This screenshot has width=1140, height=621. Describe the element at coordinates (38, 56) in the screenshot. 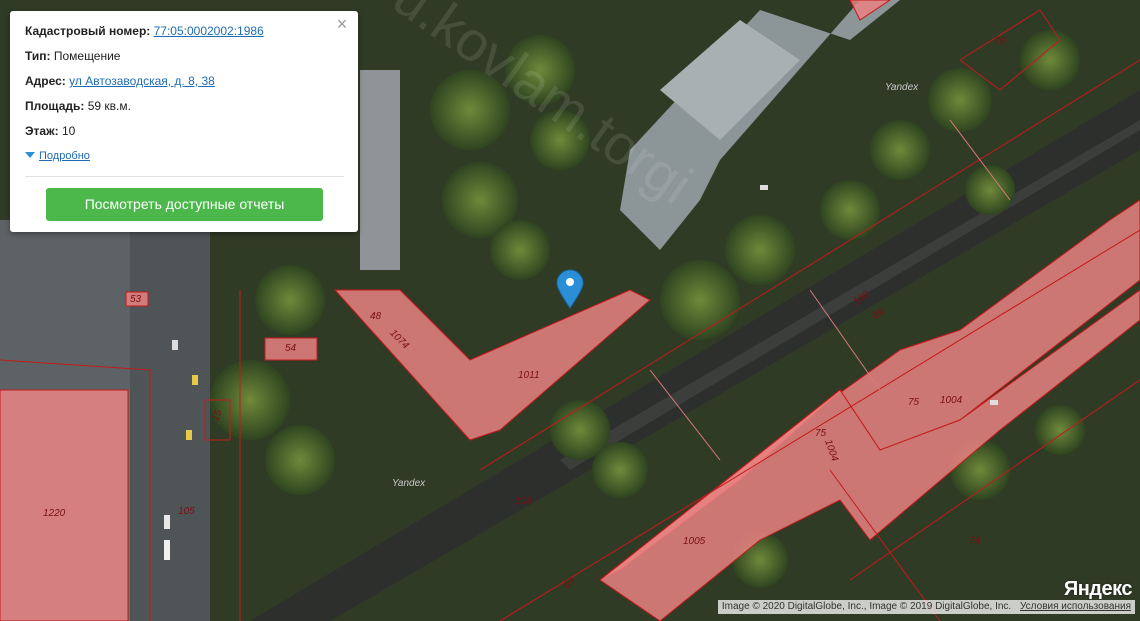

I see `type-label: Тип:` at that location.